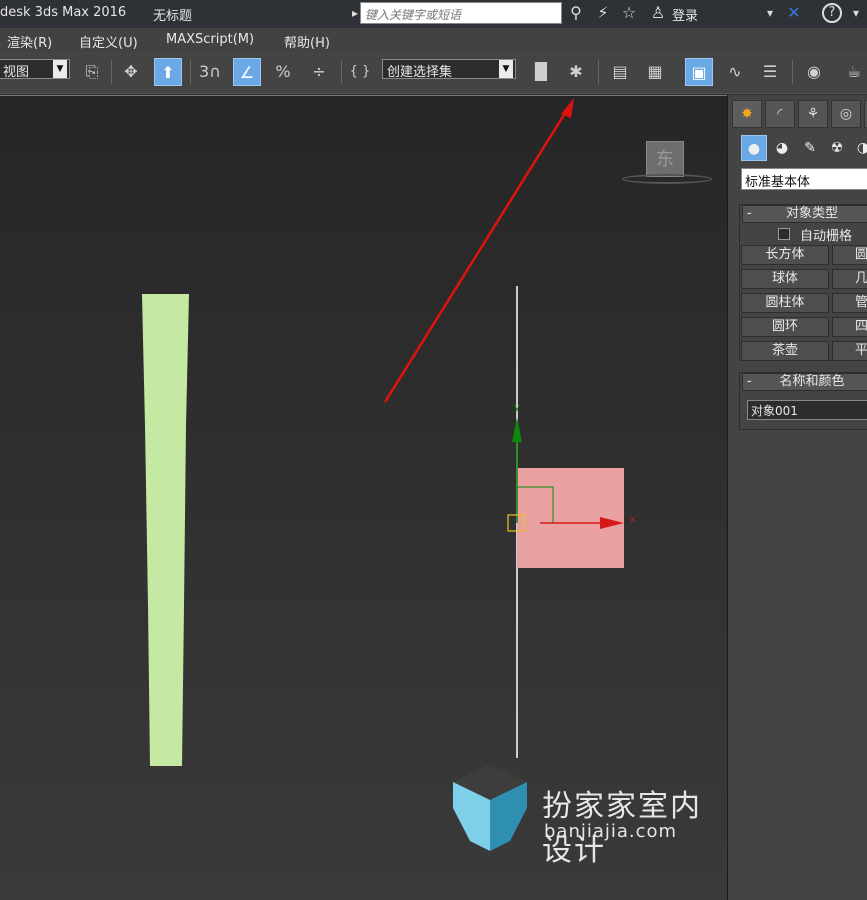 This screenshot has width=867, height=900. I want to click on search-input: 键入关键字或短语, so click(461, 13).